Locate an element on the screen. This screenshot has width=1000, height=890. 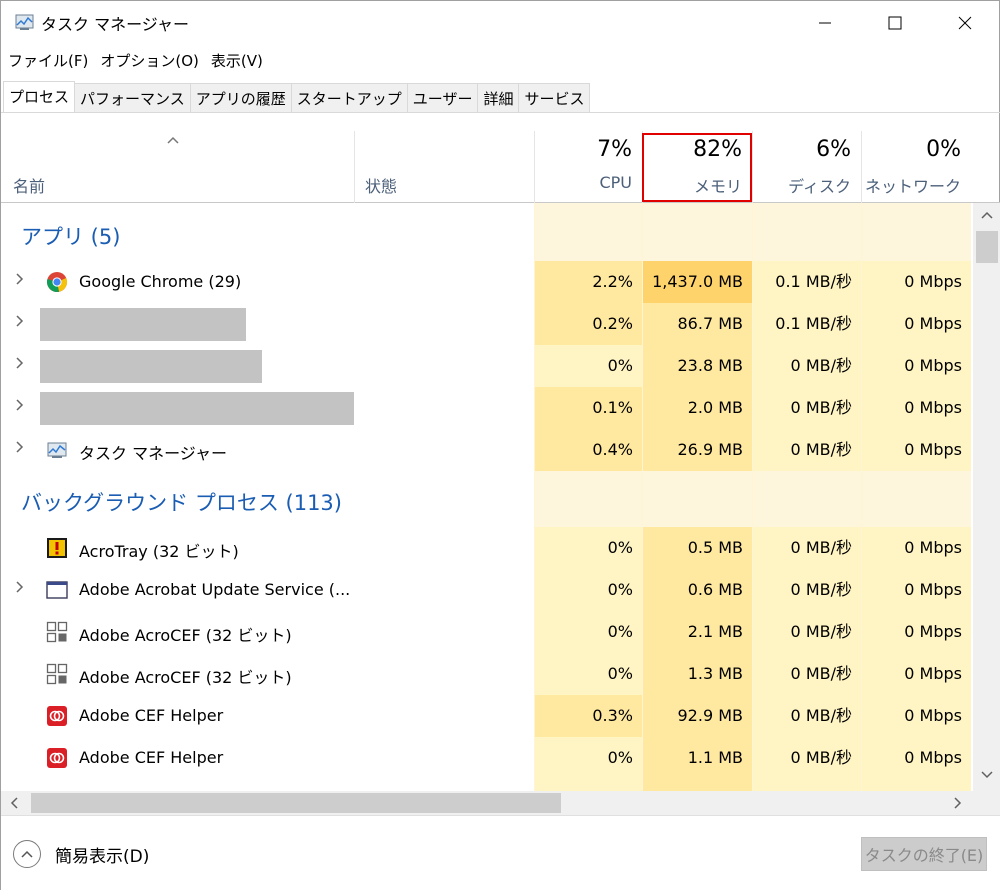
header-cpu-label: CPU is located at coordinates (615, 182).